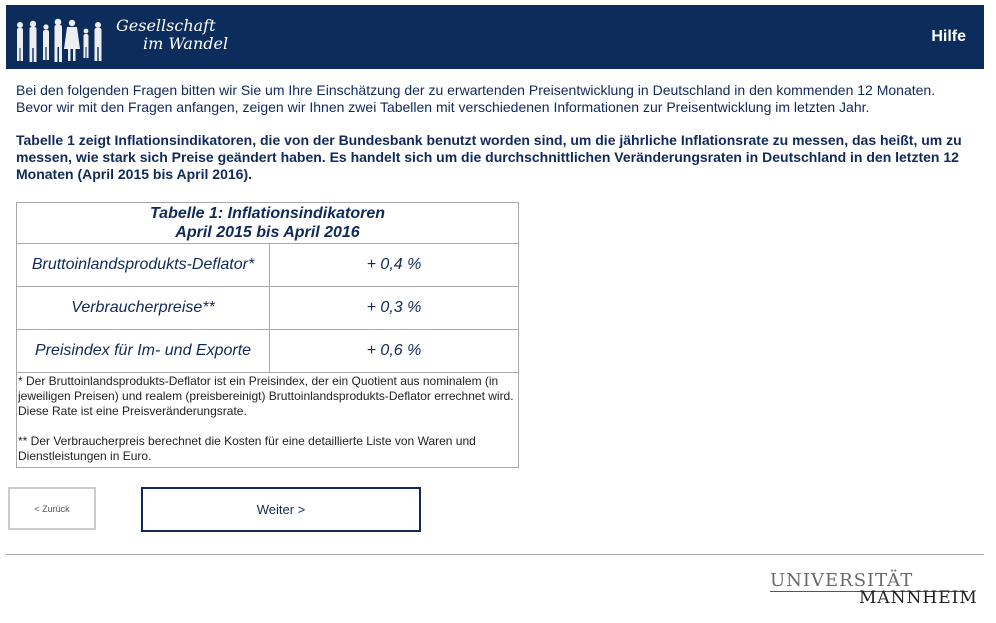  I want to click on header-bar: Gesellschaft im Wandel Hilfe, so click(495, 37).